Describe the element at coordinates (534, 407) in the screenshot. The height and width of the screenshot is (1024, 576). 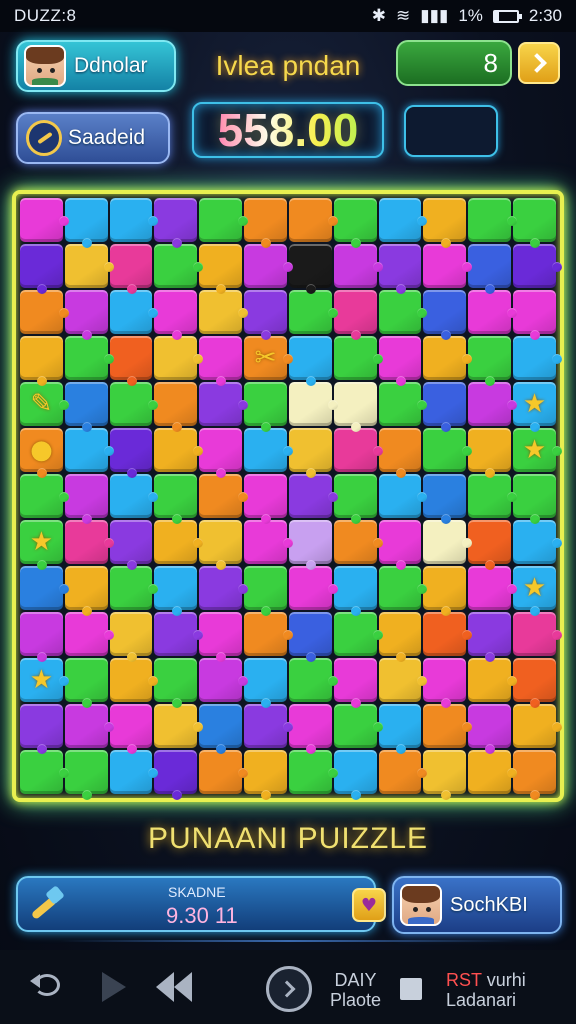
I see `puzzle-piece: ★` at that location.